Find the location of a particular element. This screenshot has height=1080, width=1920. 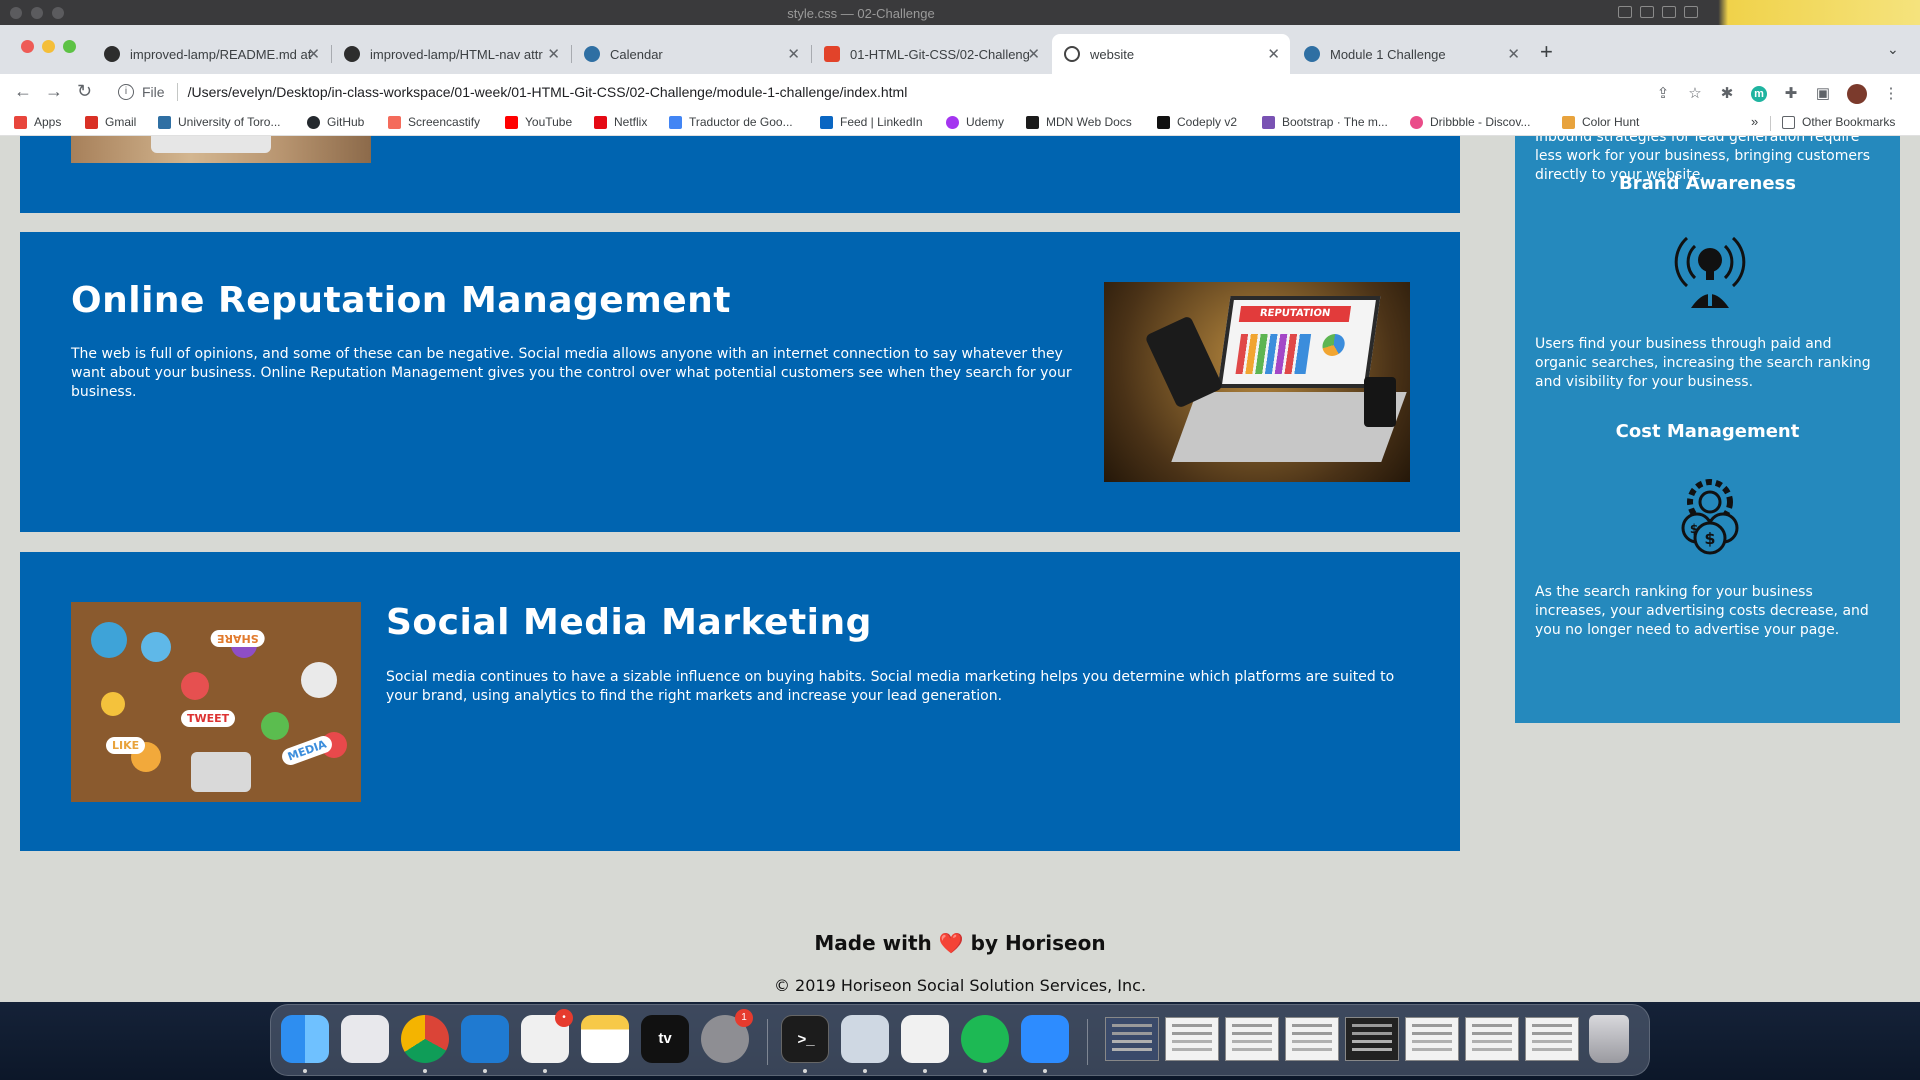

bookmark-color-hunt: Color Hunt is located at coordinates (1600, 122).